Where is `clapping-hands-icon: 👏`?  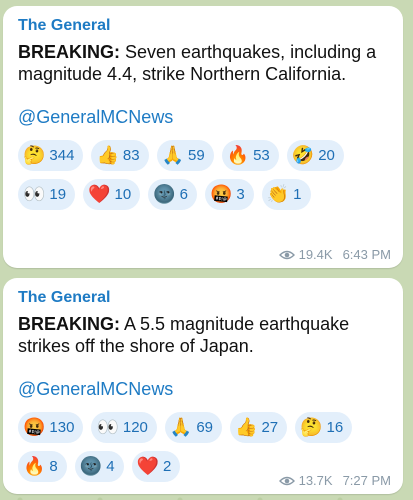 clapping-hands-icon: 👏 is located at coordinates (278, 194).